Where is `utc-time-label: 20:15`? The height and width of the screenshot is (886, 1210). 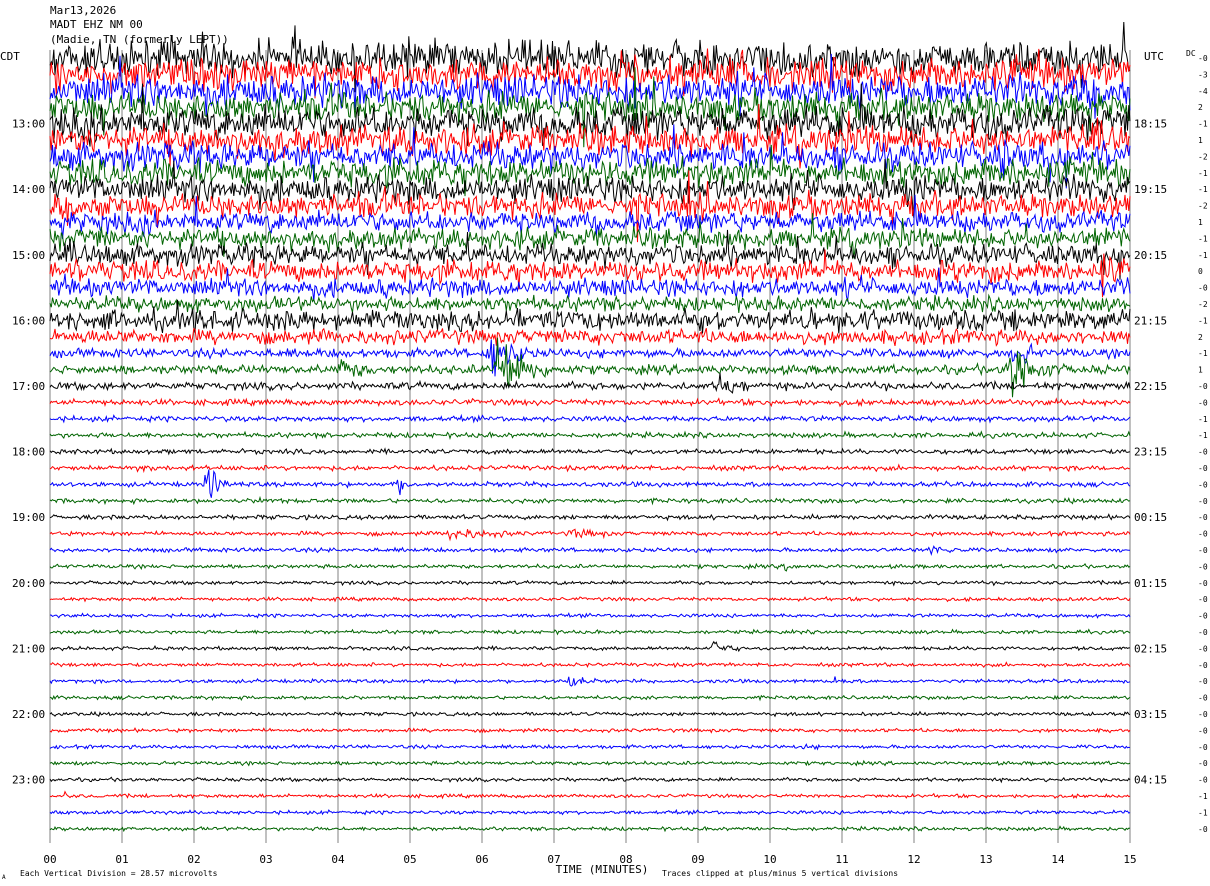 utc-time-label: 20:15 is located at coordinates (1150, 255).